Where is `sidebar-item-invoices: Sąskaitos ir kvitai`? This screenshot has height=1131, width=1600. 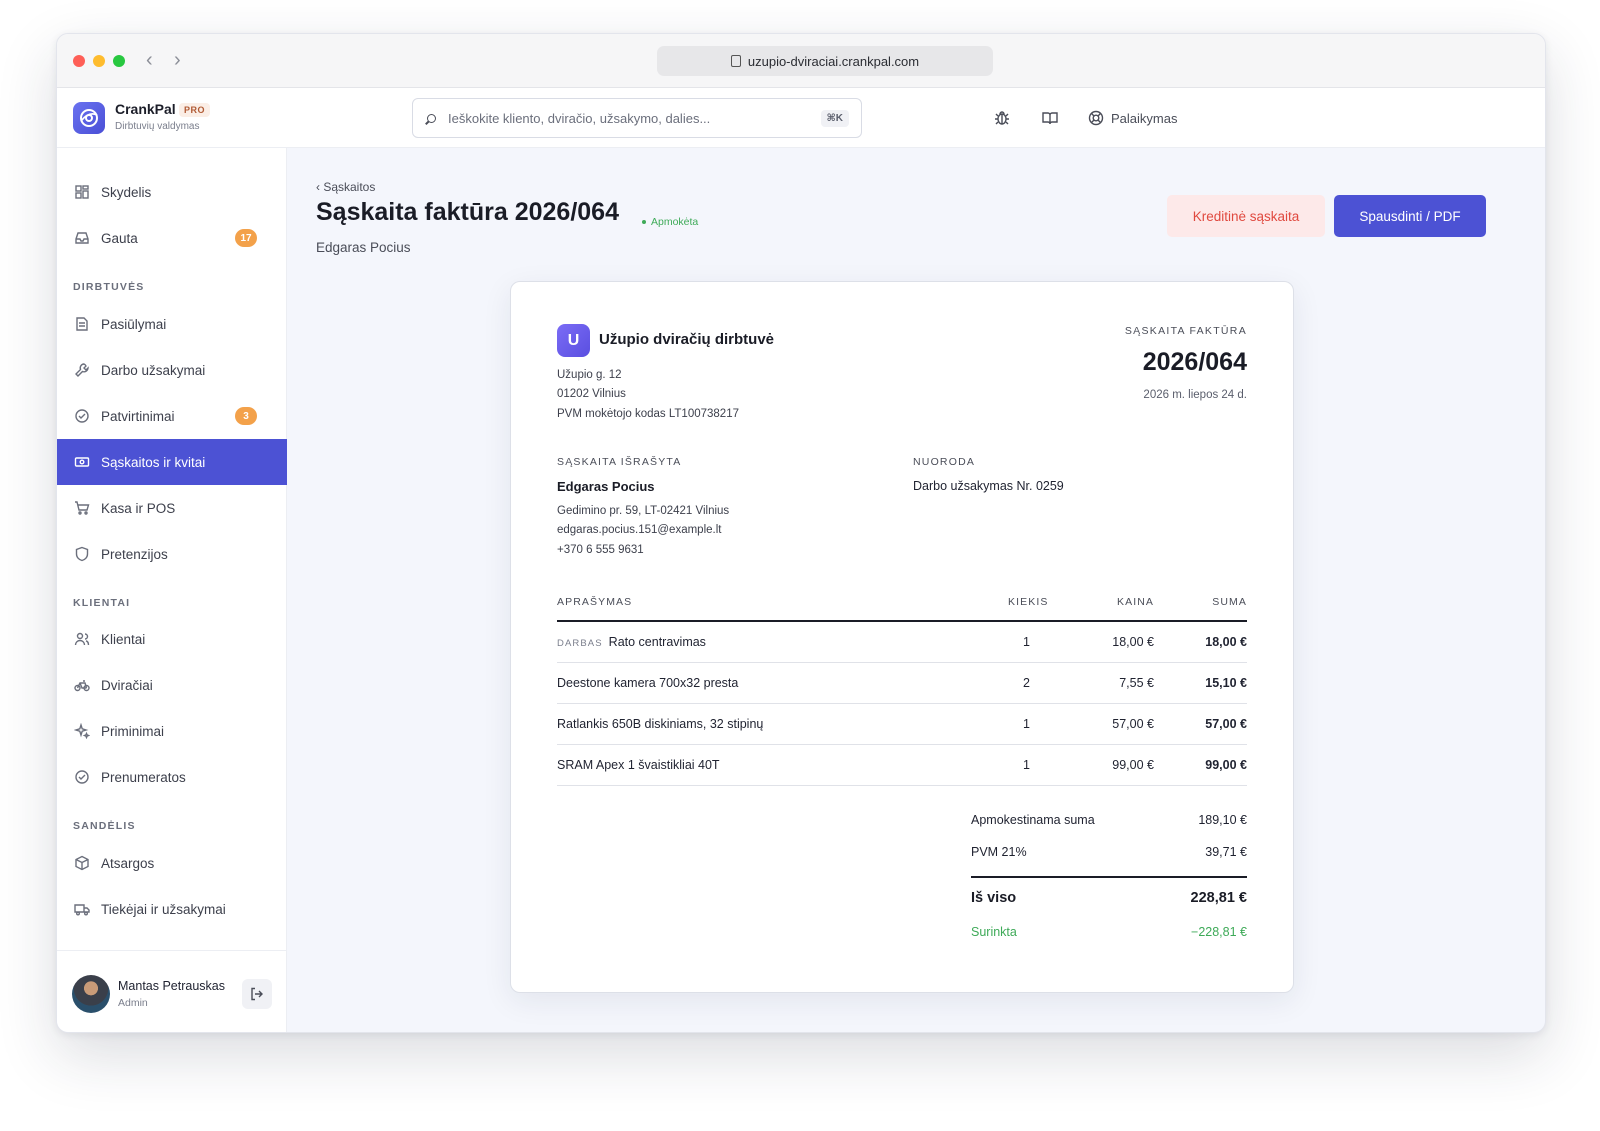
sidebar-item-invoices: Sąskaitos ir kvitai is located at coordinates (172, 462).